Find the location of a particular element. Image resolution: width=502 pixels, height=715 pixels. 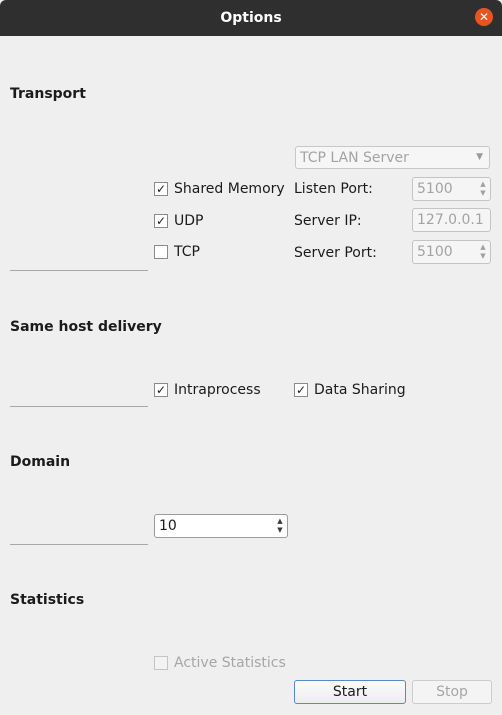

shared-memory-label: Shared Memory is located at coordinates (229, 189).